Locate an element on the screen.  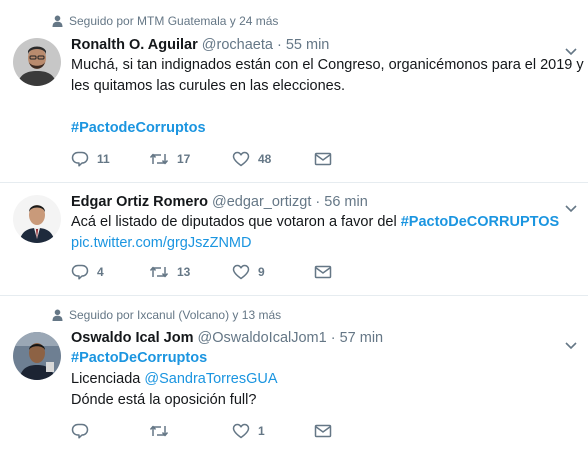
reply-button is located at coordinates (110, 431).